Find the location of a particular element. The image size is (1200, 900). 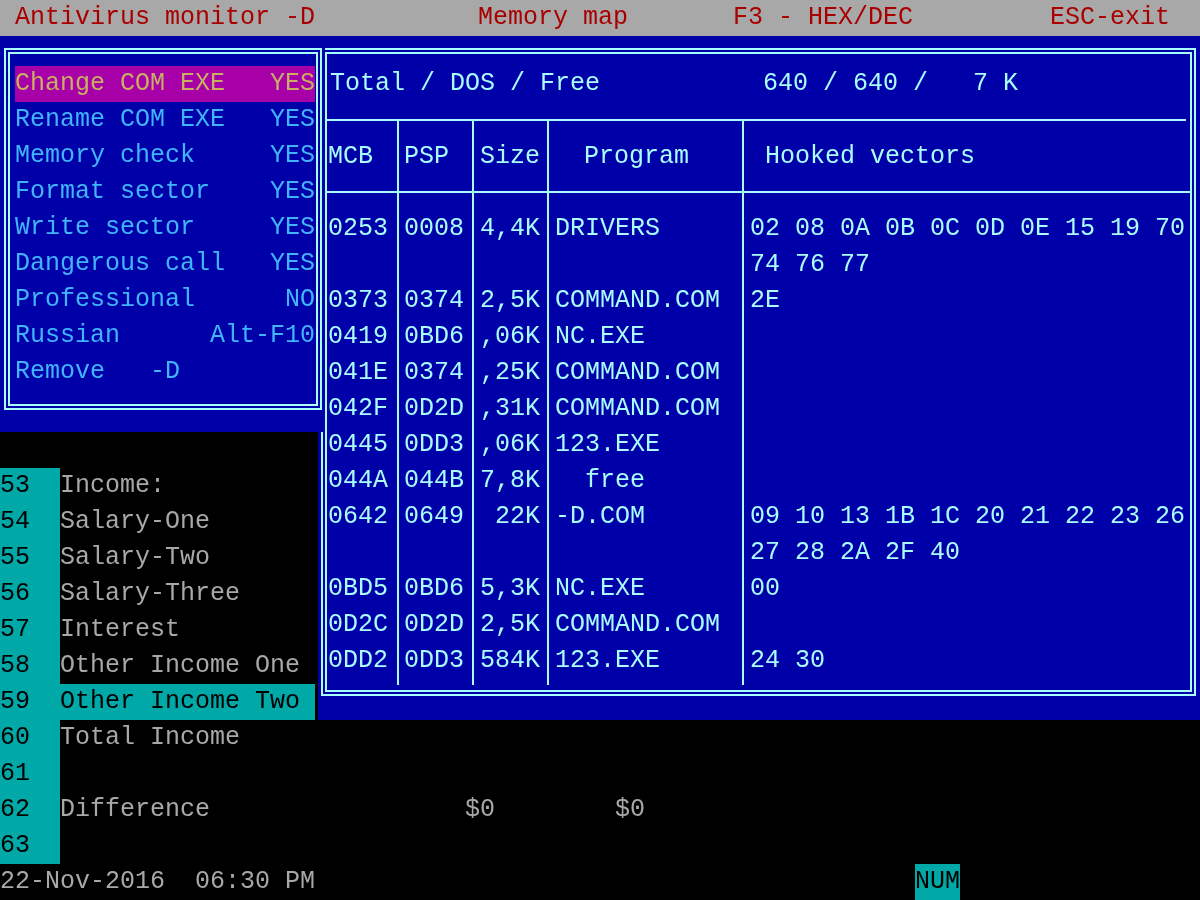

table-cell: 0D2C is located at coordinates (358, 624).